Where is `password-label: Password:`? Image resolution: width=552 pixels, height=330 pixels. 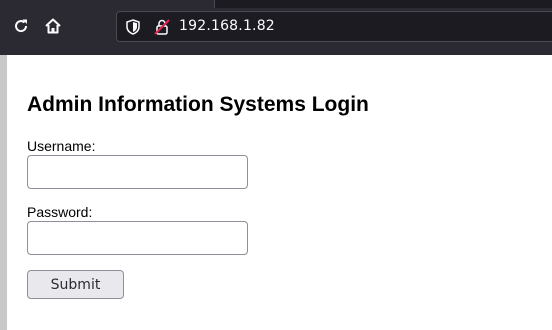
password-label: Password: is located at coordinates (60, 212).